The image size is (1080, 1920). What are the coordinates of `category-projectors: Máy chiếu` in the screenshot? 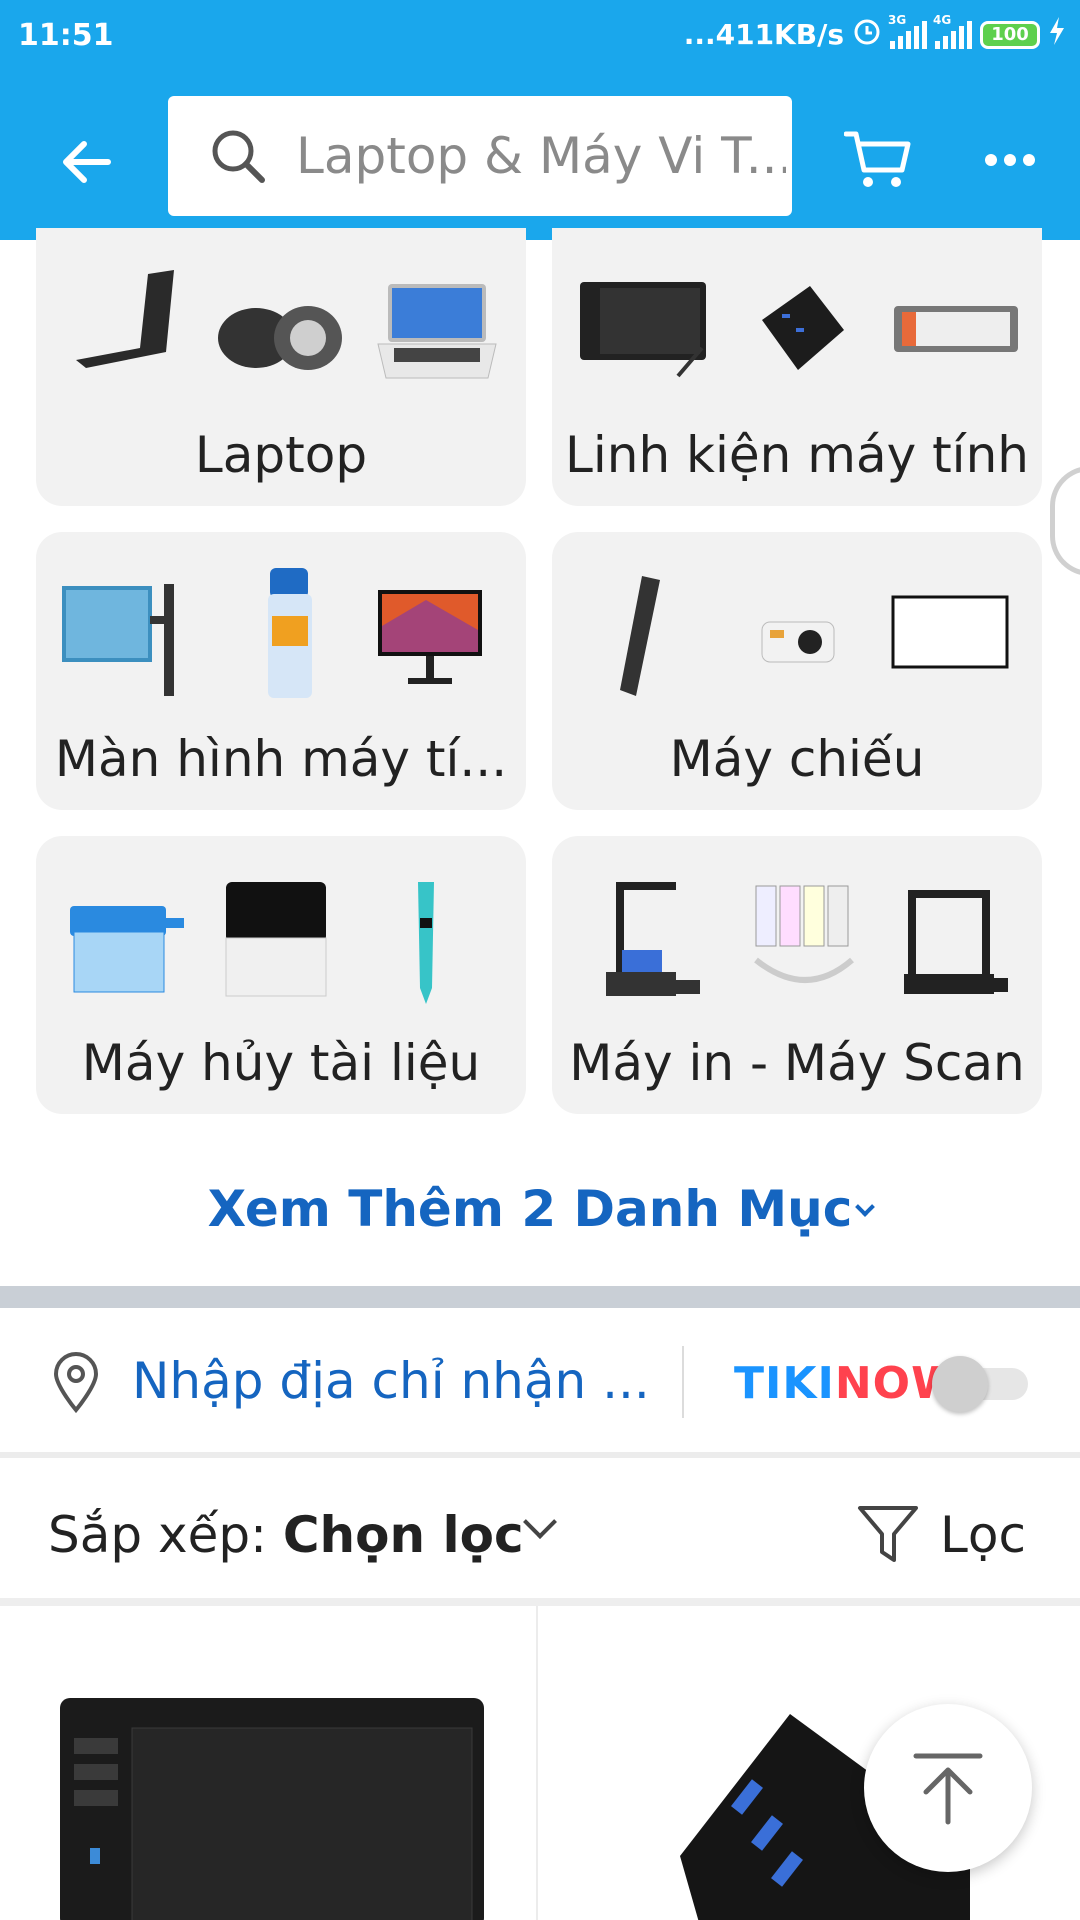 It's located at (797, 671).